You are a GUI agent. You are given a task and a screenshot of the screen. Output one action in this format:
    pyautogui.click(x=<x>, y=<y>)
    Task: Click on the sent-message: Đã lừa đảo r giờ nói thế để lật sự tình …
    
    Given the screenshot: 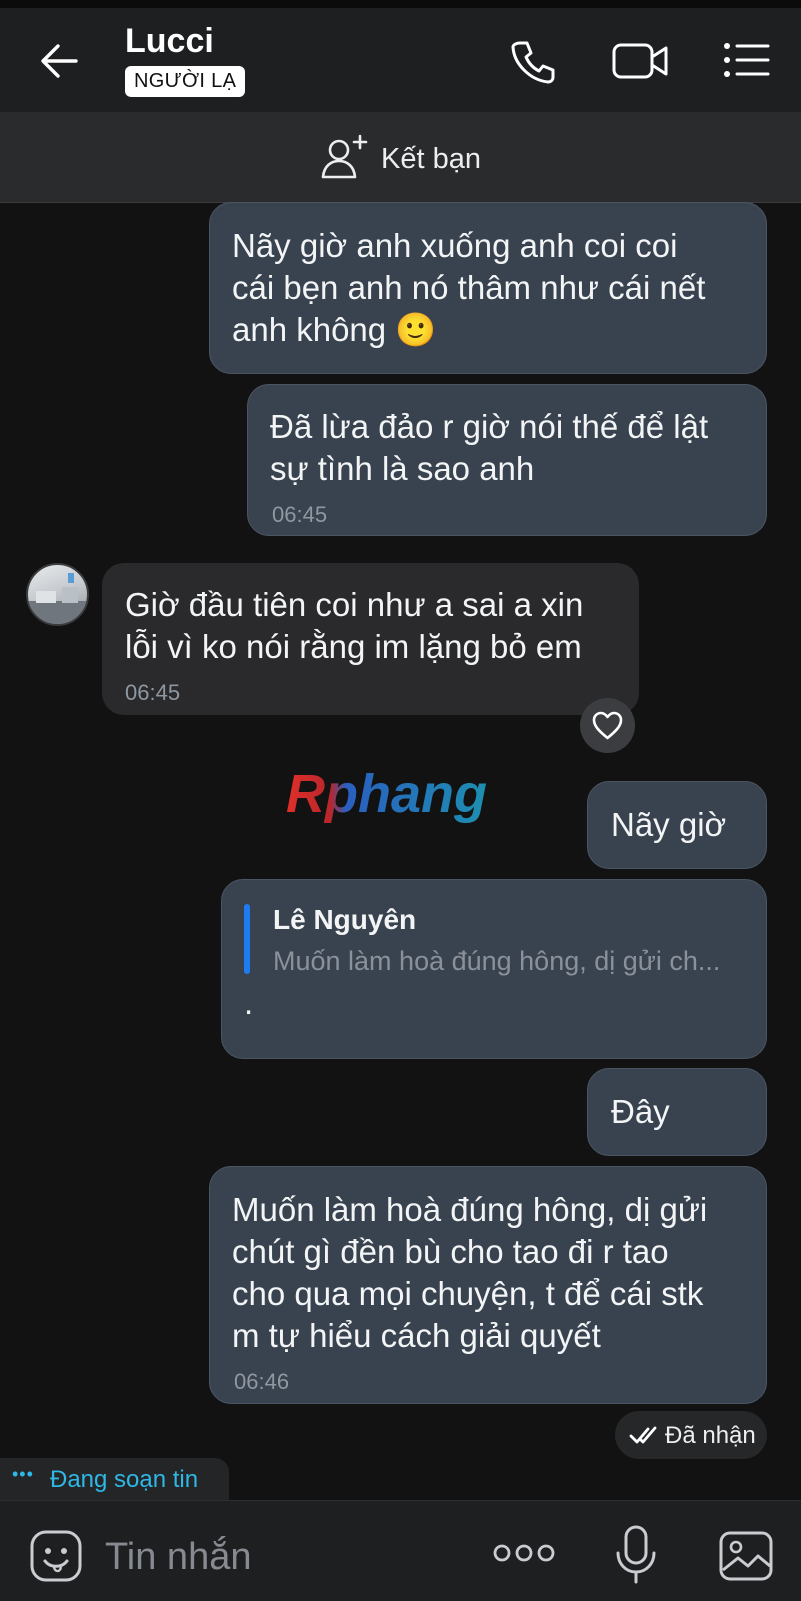 What is the action you would take?
    pyautogui.click(x=507, y=460)
    